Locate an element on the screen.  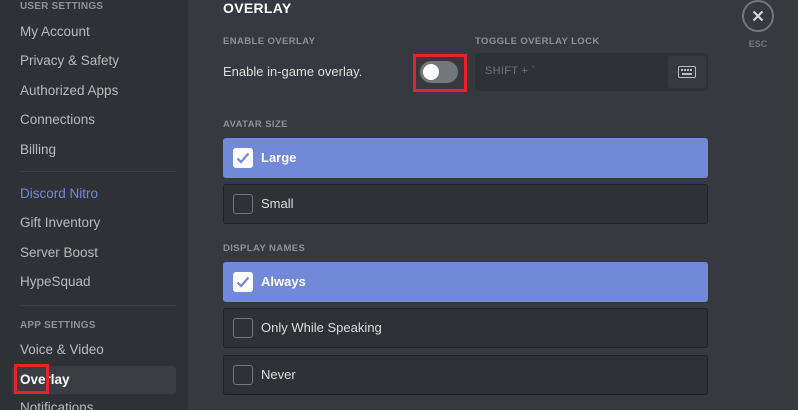
esc-label: ESC is located at coordinates (758, 44).